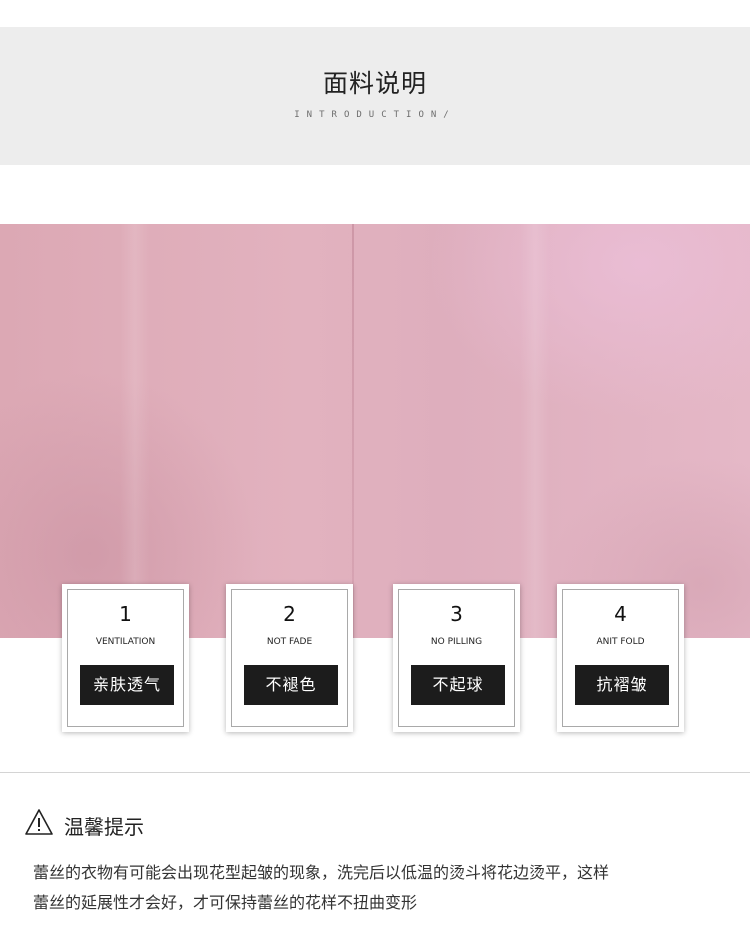 The image size is (750, 947). Describe the element at coordinates (125, 614) in the screenshot. I see `feature-number: 1` at that location.